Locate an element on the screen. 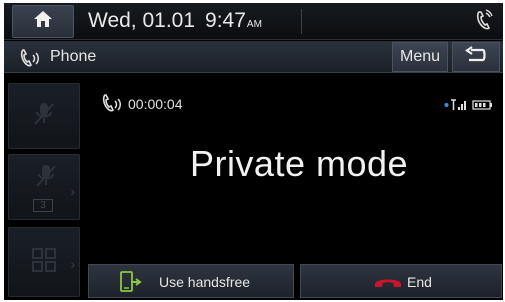 The image size is (505, 302). menu-button: Menu is located at coordinates (420, 57).